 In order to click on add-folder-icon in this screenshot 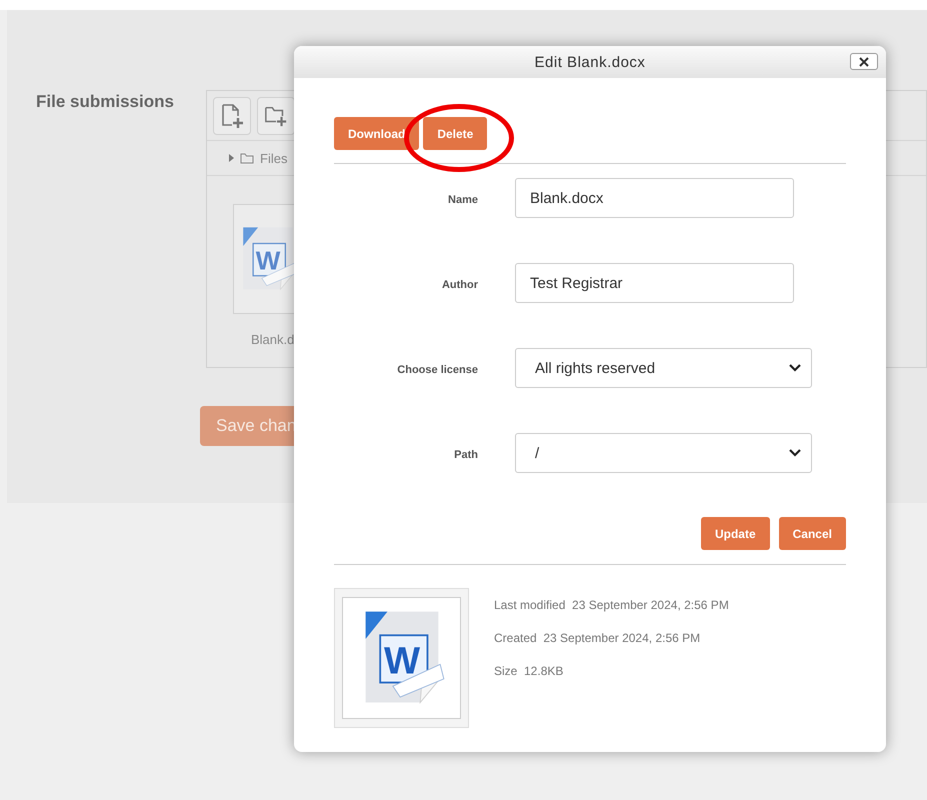, I will do `click(276, 116)`.